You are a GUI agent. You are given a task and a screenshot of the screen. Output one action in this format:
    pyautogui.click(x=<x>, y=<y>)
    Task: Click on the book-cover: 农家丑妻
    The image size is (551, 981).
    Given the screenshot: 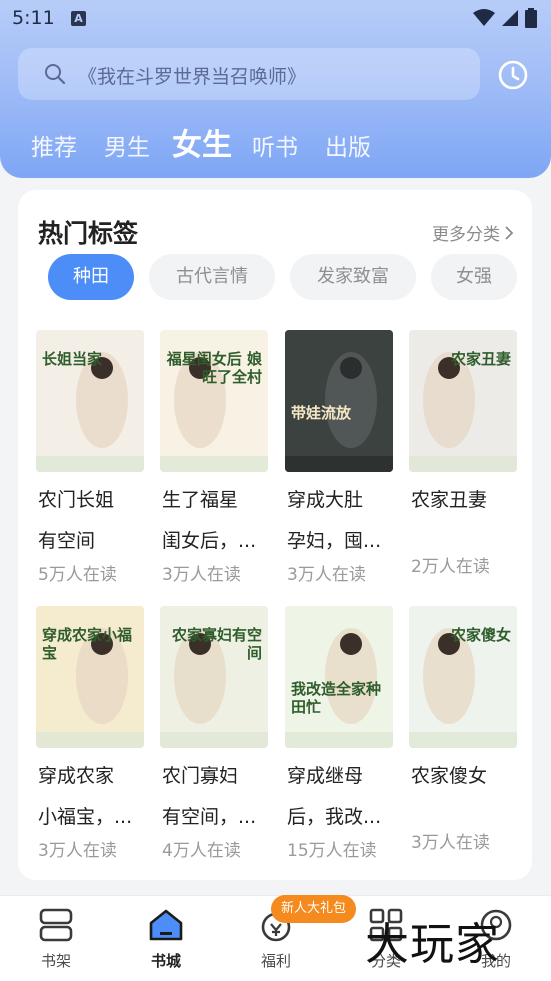 What is the action you would take?
    pyautogui.click(x=463, y=401)
    